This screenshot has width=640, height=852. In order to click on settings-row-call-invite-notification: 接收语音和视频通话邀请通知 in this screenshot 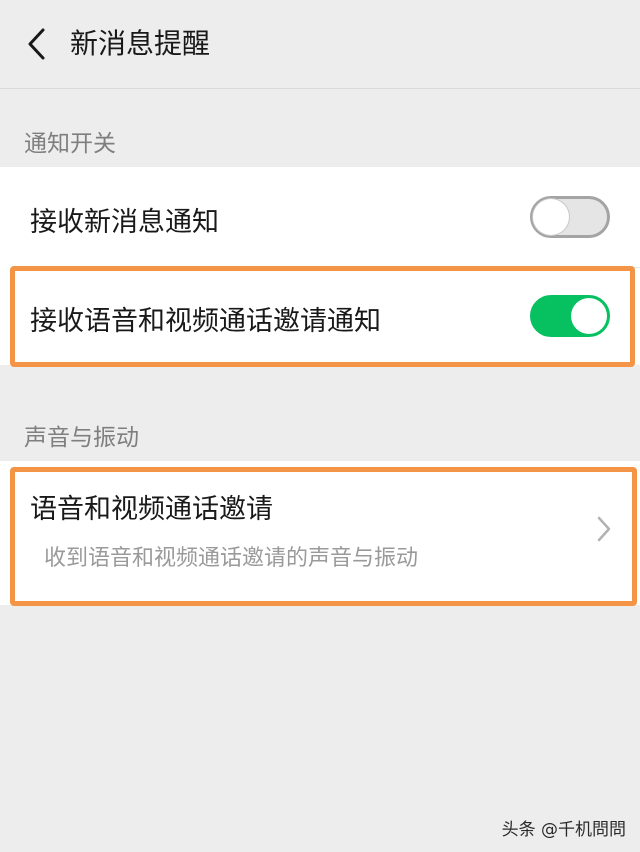, I will do `click(320, 316)`.